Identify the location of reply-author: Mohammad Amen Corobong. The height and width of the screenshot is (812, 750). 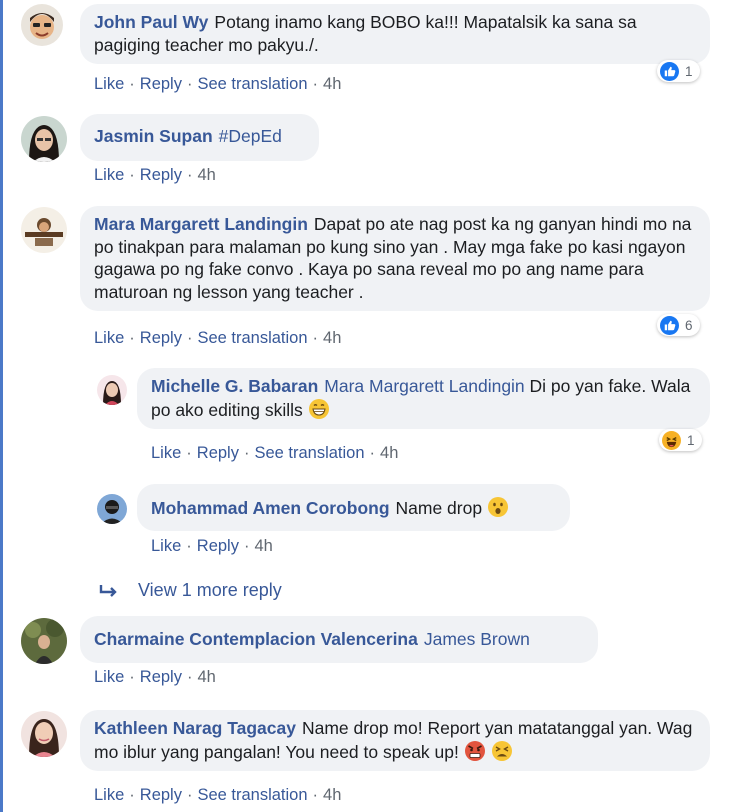
(270, 508).